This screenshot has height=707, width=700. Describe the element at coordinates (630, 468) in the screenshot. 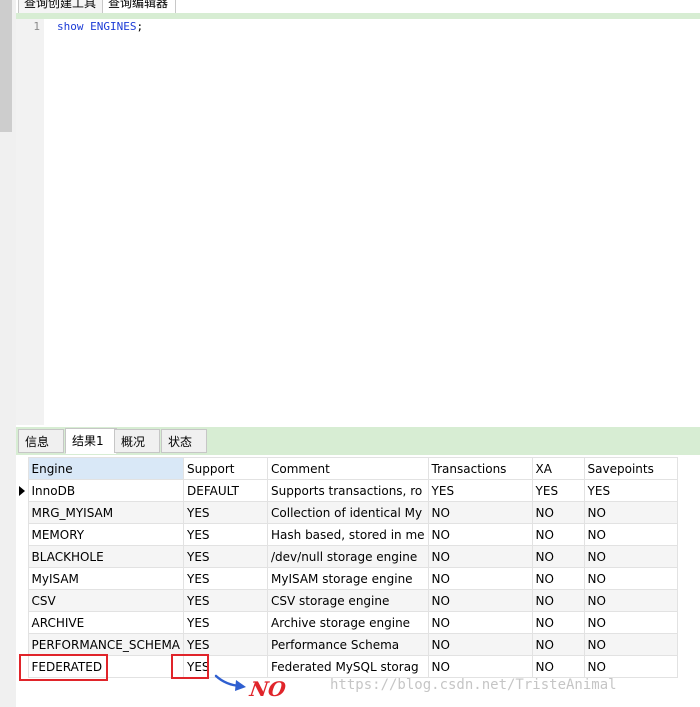

I see `column-header-savepoints: Savepoints` at that location.